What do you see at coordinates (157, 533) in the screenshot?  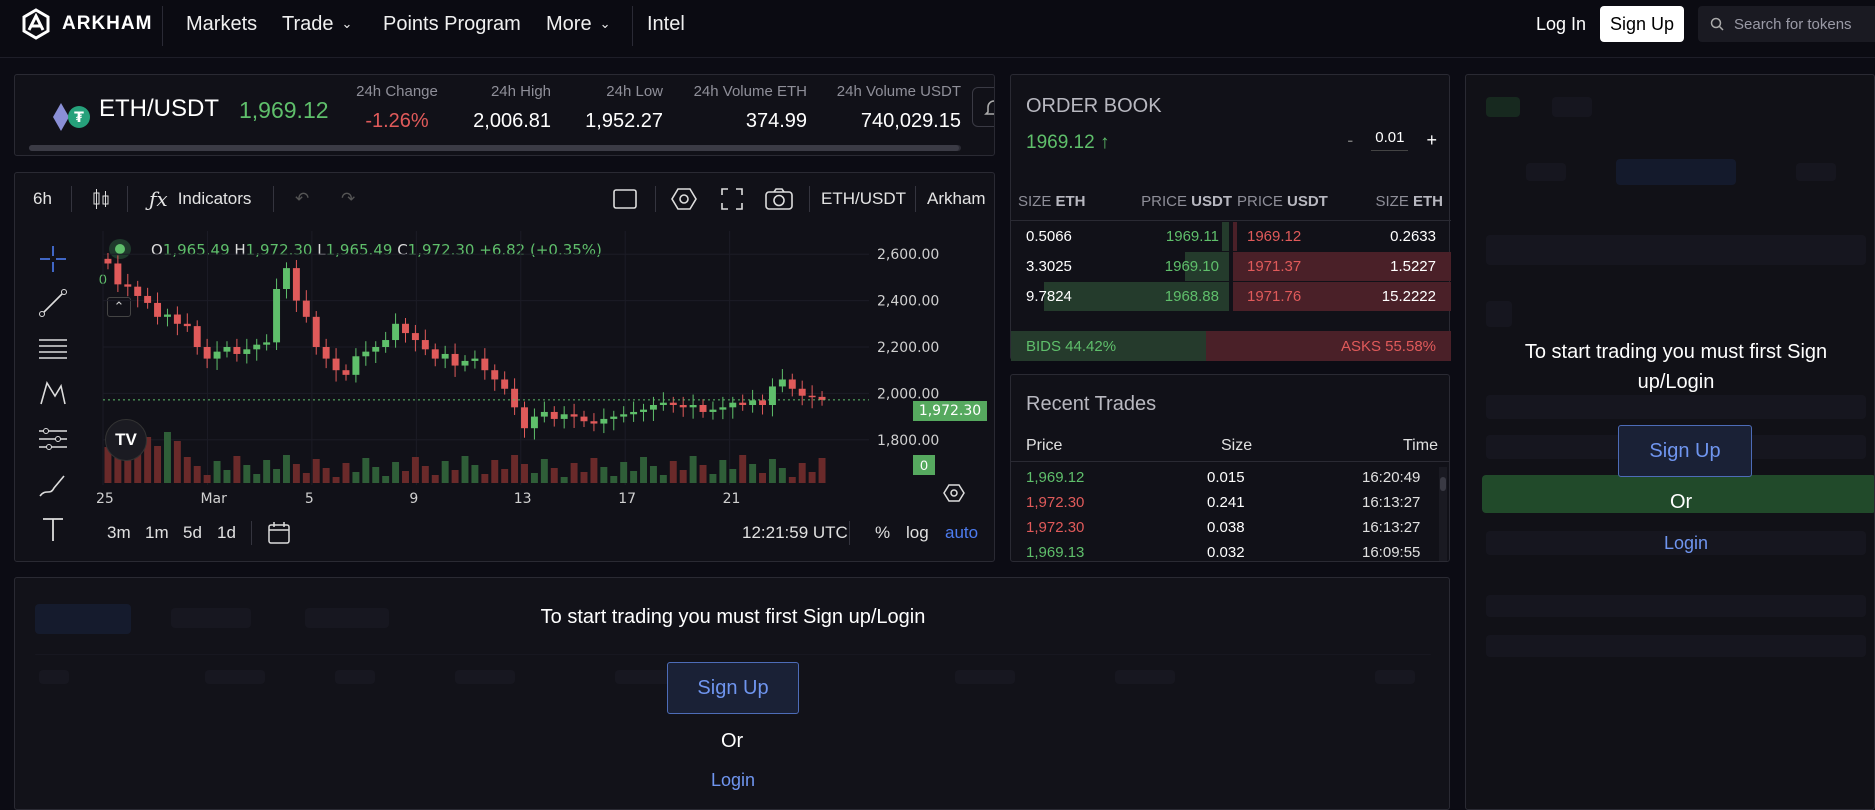 I see `range-1m: 1m` at bounding box center [157, 533].